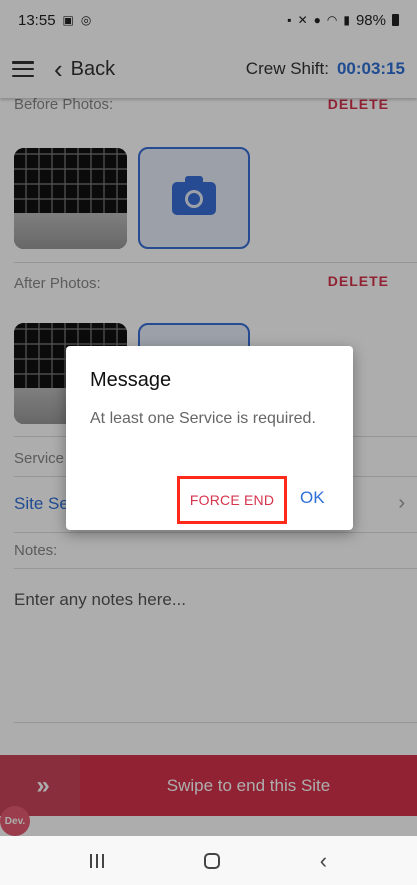 Image resolution: width=417 pixels, height=885 pixels. Describe the element at coordinates (96, 860) in the screenshot. I see `recents-icon` at that location.